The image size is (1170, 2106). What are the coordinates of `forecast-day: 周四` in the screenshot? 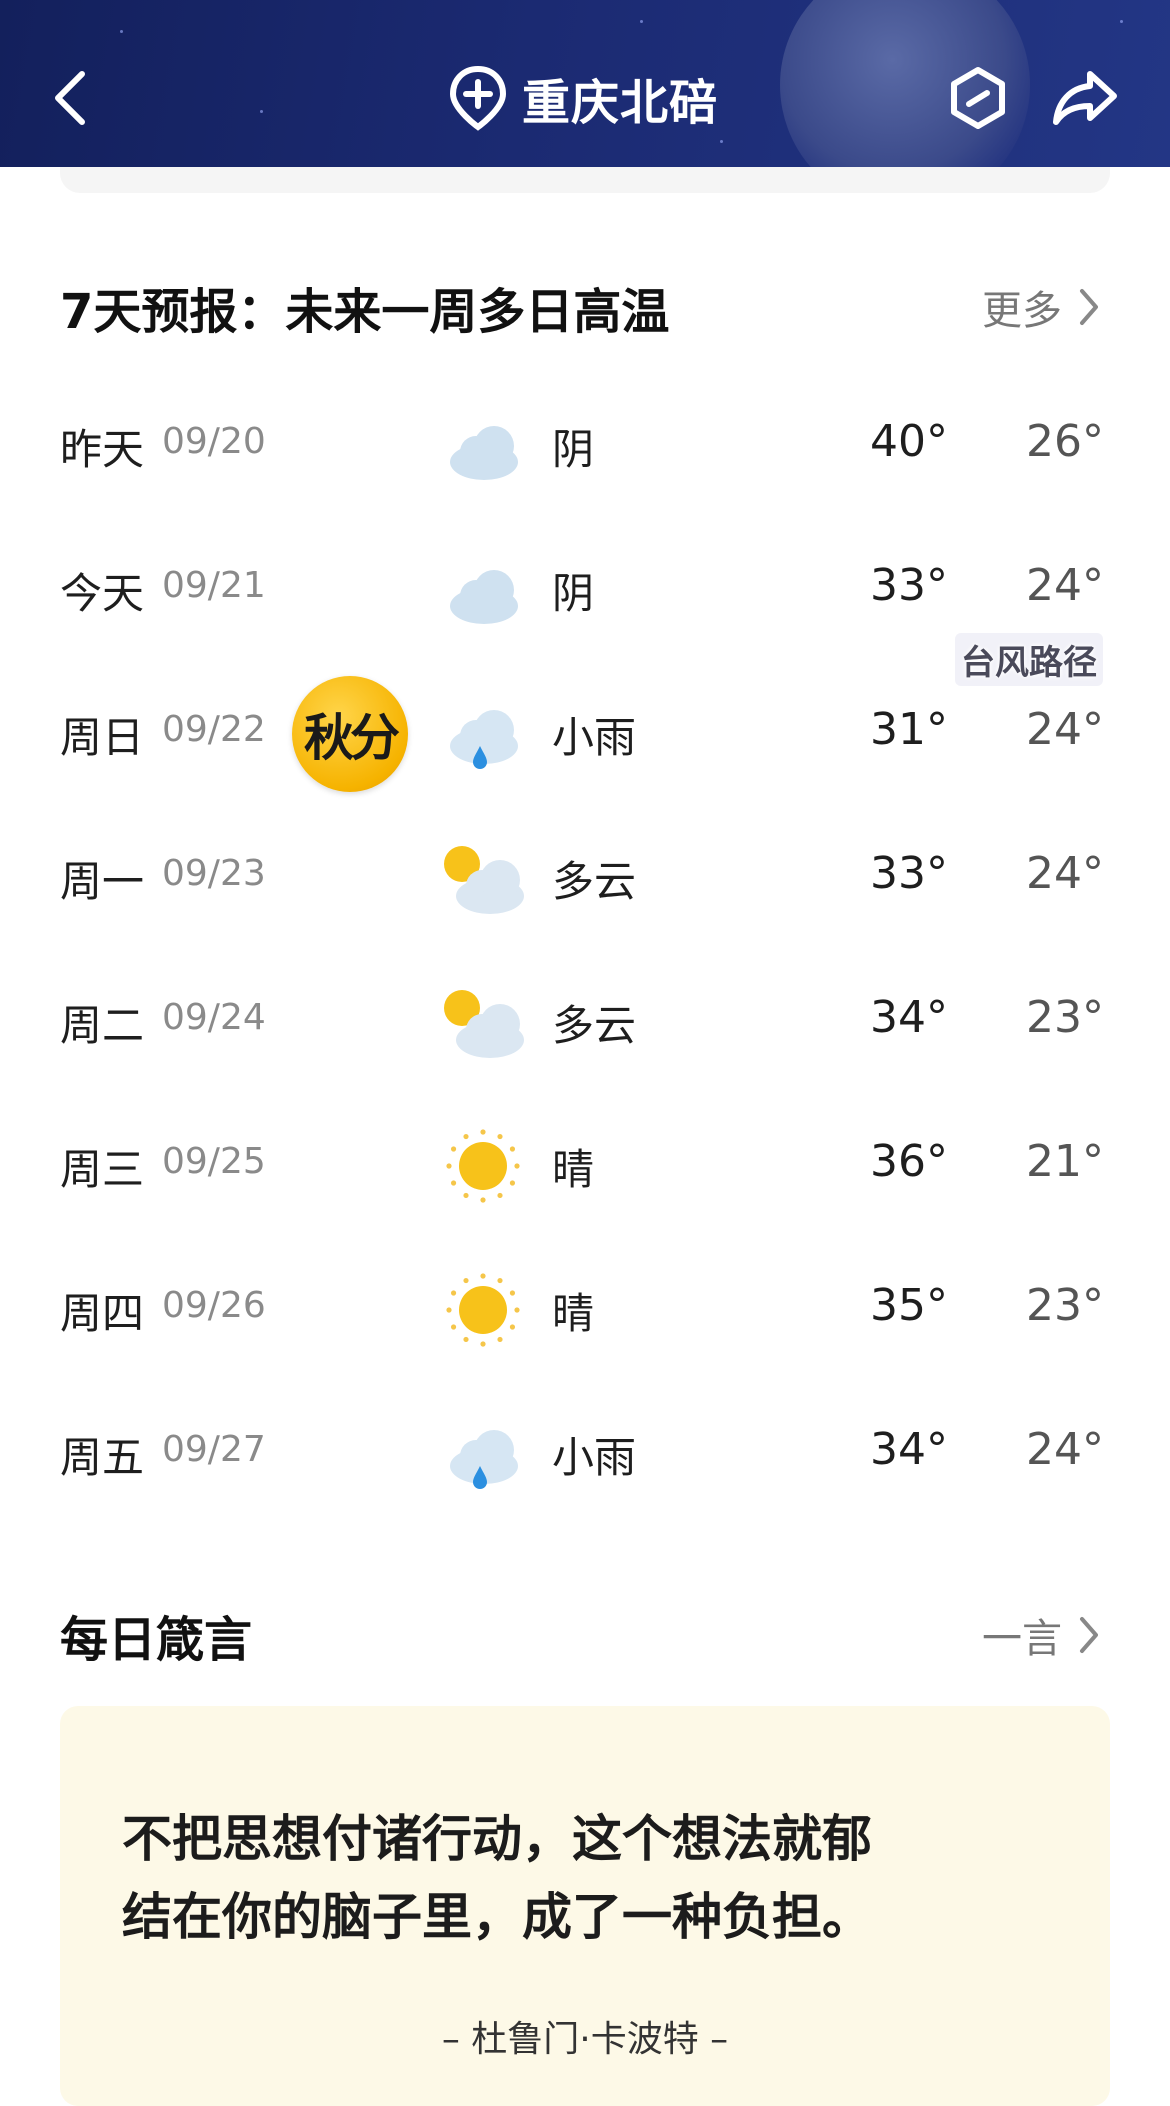 It's located at (102, 1313).